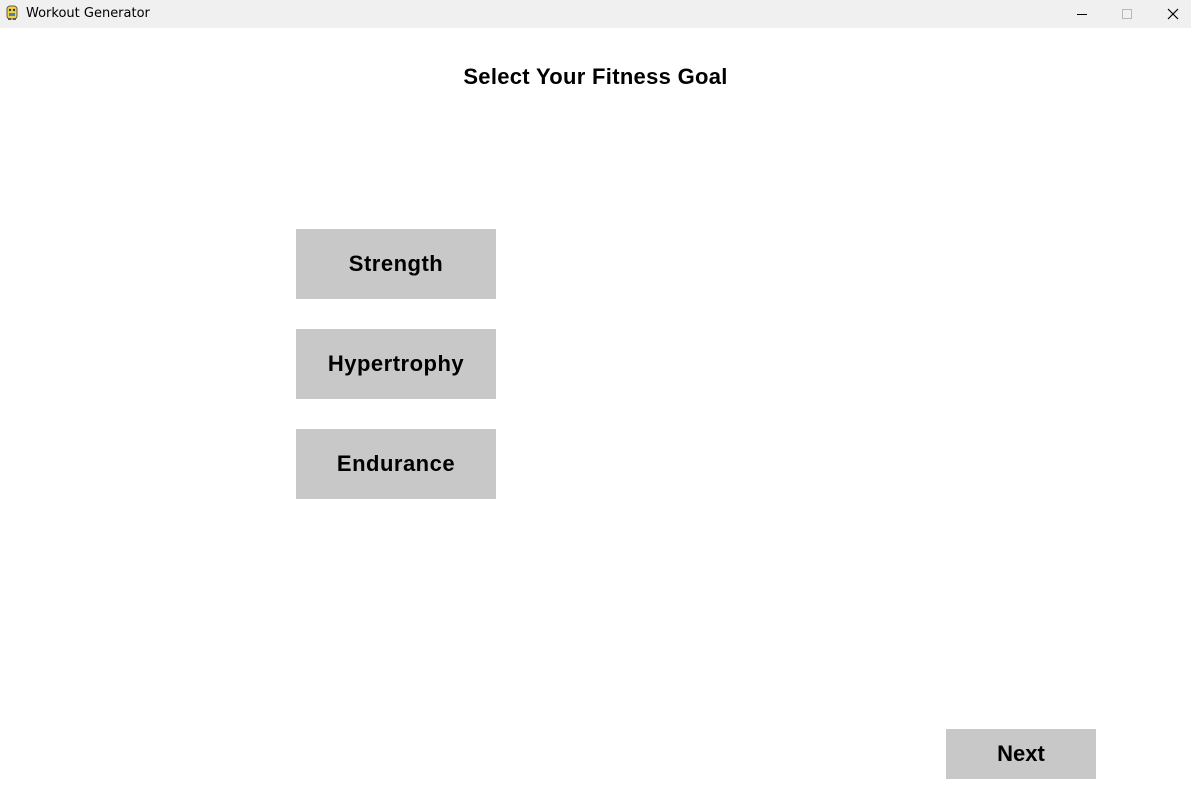 Image resolution: width=1191 pixels, height=811 pixels. I want to click on close-button, so click(1170, 14).